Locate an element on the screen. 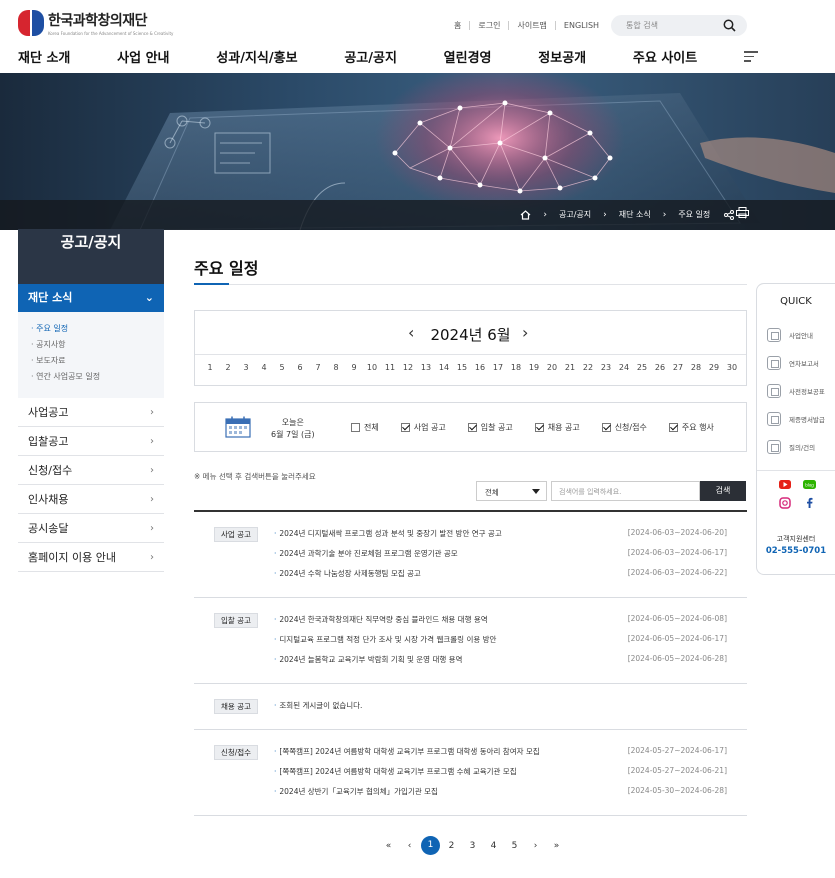 The width and height of the screenshot is (835, 878). filter-checkbox: 신청/접수 is located at coordinates (624, 427).